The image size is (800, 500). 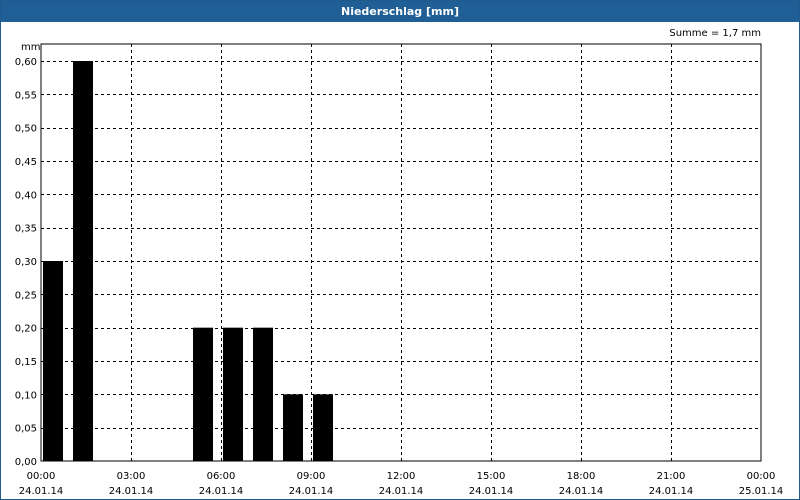 What do you see at coordinates (30, 47) in the screenshot?
I see `y-axis-unit: mm` at bounding box center [30, 47].